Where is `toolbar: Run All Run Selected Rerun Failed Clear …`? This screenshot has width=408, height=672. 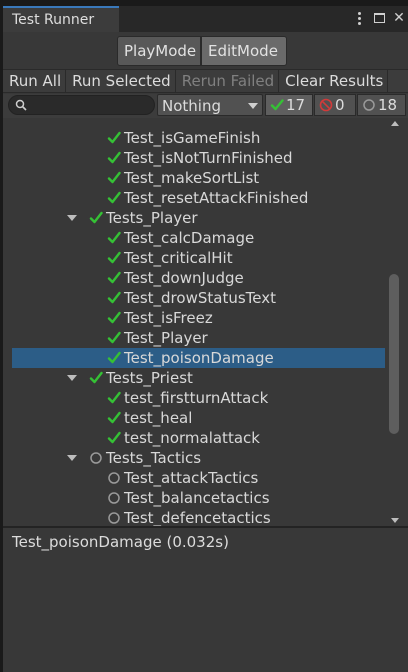 toolbar: Run All Run Selected Rerun Failed Clear … is located at coordinates (205, 81).